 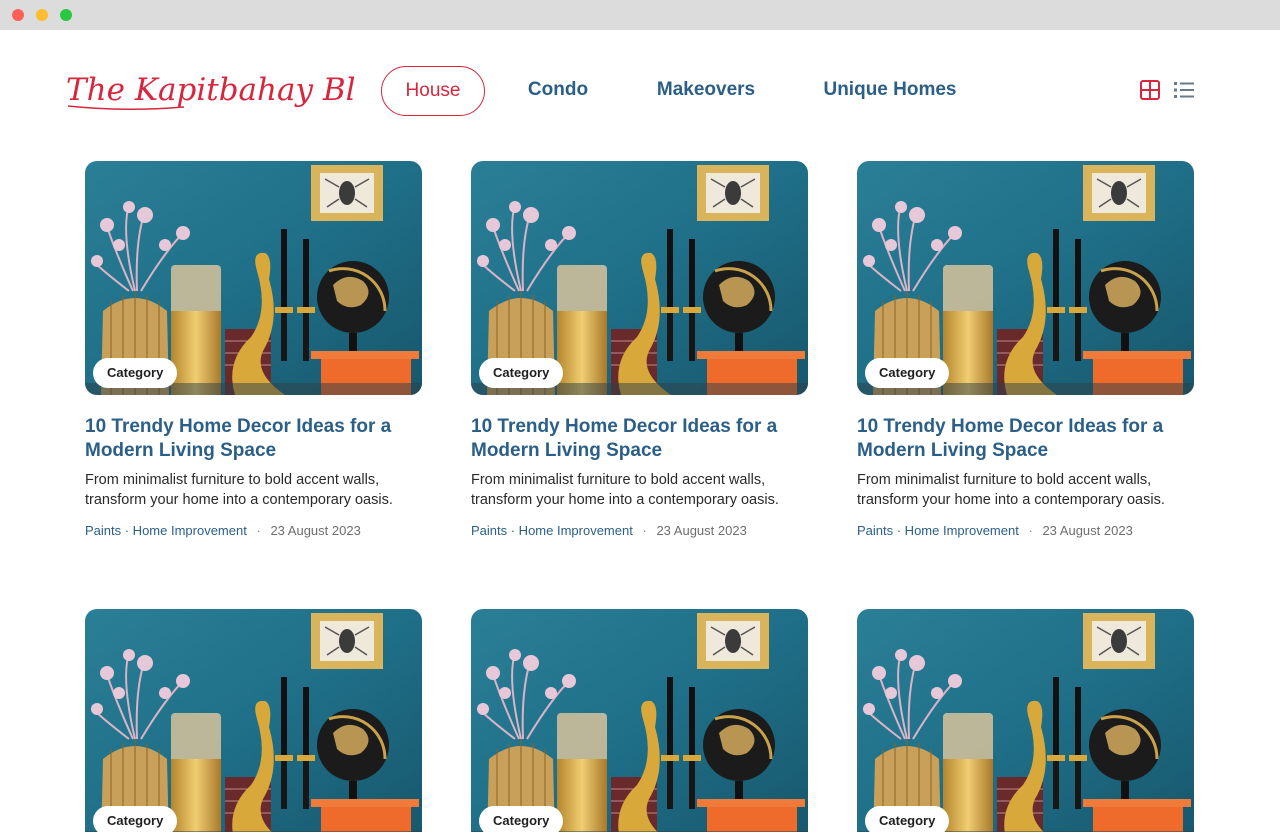 I want to click on site-logo: The Kapitbahay Blog, so click(x=209, y=91).